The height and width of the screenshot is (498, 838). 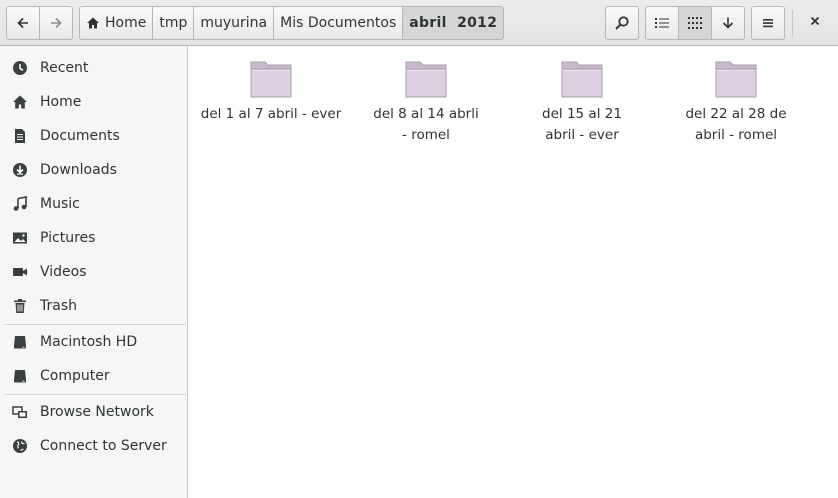 I want to click on sidebar-item-recent: Recent, so click(x=93, y=68).